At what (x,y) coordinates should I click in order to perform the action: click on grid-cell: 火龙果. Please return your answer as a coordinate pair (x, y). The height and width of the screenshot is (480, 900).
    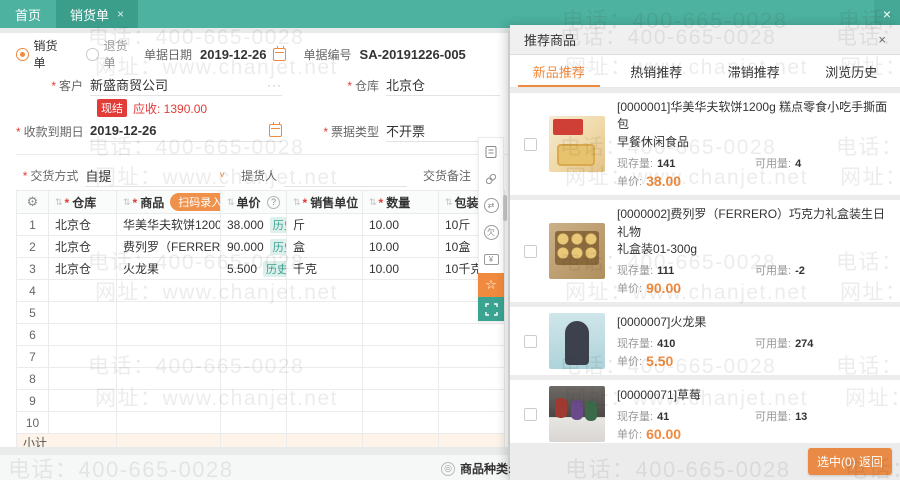
    Looking at the image, I should click on (169, 269).